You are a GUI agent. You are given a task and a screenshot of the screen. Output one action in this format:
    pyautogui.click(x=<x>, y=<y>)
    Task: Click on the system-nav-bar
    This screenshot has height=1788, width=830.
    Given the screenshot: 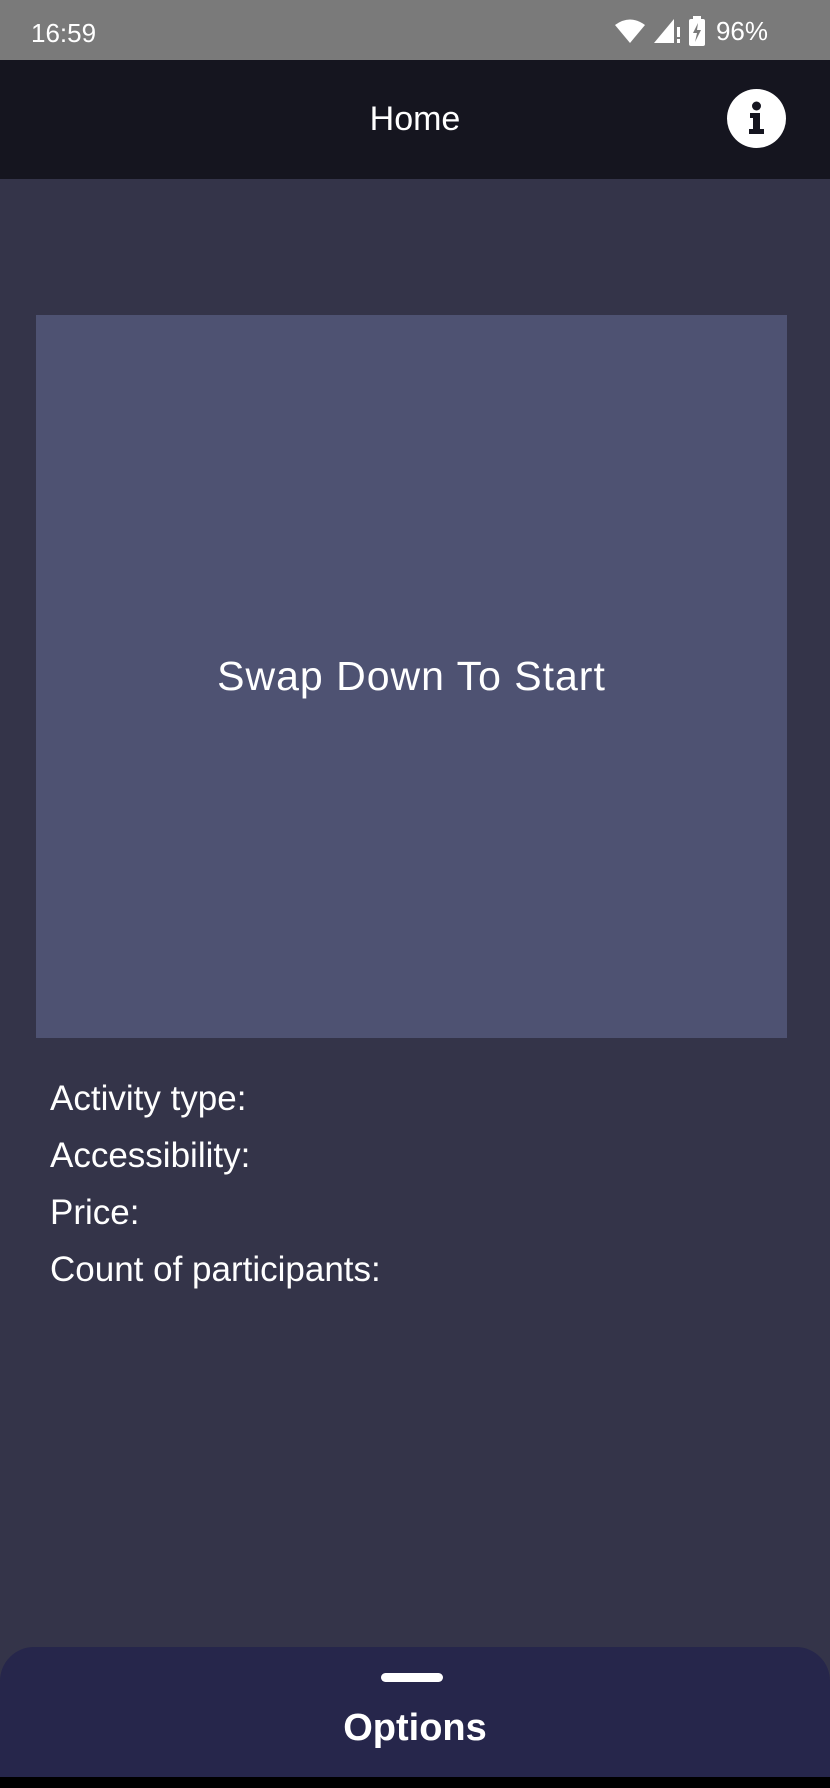 What is the action you would take?
    pyautogui.click(x=415, y=1782)
    